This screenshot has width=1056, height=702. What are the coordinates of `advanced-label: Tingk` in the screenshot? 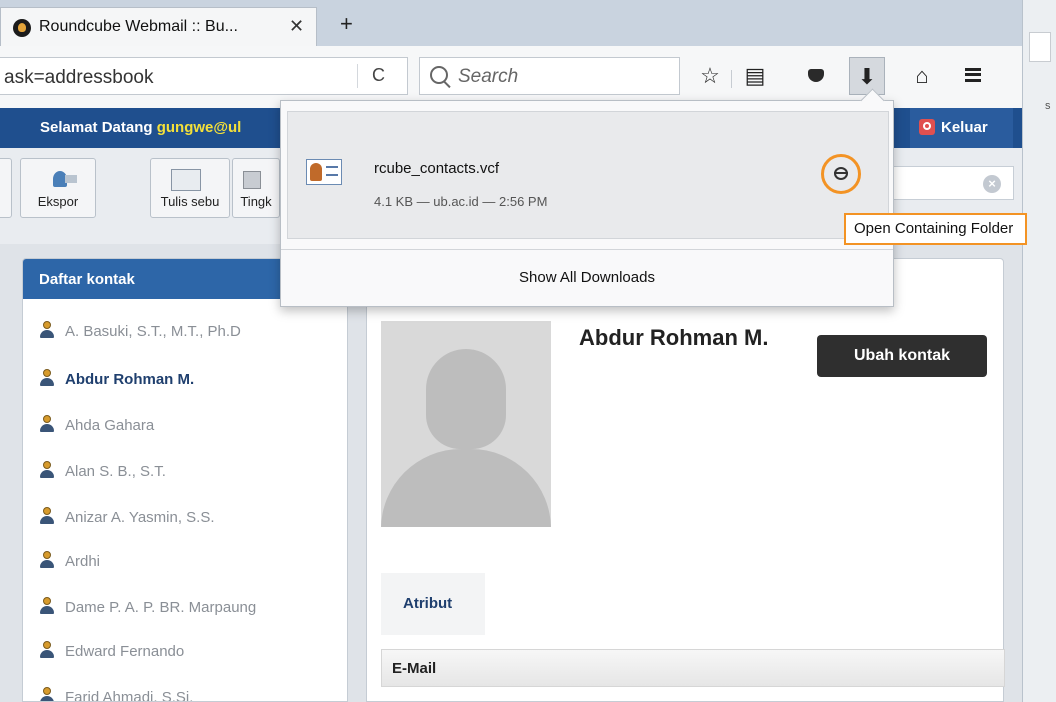 It's located at (256, 201).